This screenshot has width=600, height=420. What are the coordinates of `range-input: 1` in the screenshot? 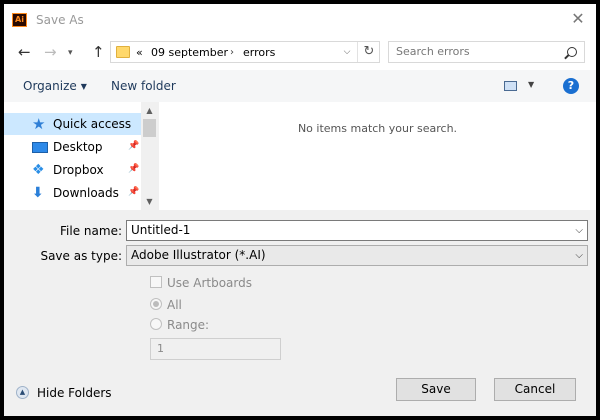 It's located at (215, 349).